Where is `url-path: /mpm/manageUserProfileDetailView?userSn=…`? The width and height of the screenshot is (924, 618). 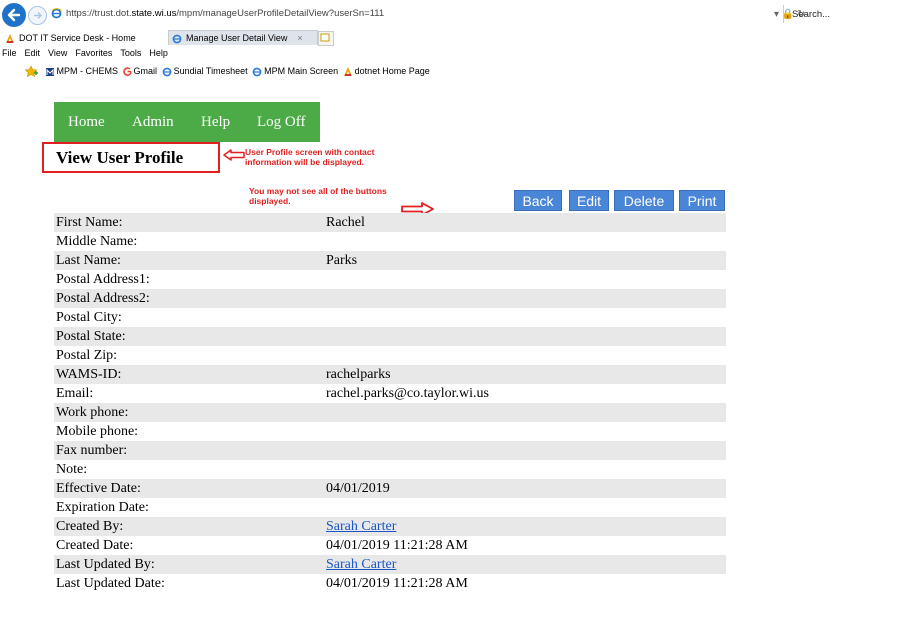 url-path: /mpm/manageUserProfileDetailView?userSn=… is located at coordinates (280, 14).